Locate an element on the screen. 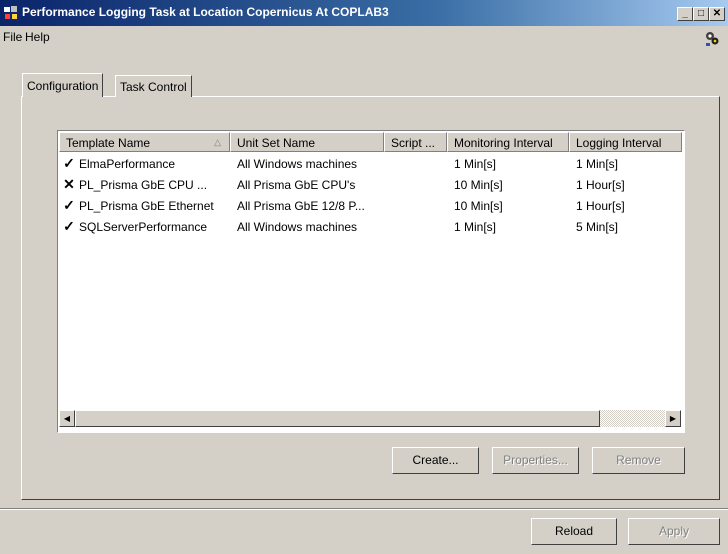  tab-configuration: Configuration is located at coordinates (63, 85).